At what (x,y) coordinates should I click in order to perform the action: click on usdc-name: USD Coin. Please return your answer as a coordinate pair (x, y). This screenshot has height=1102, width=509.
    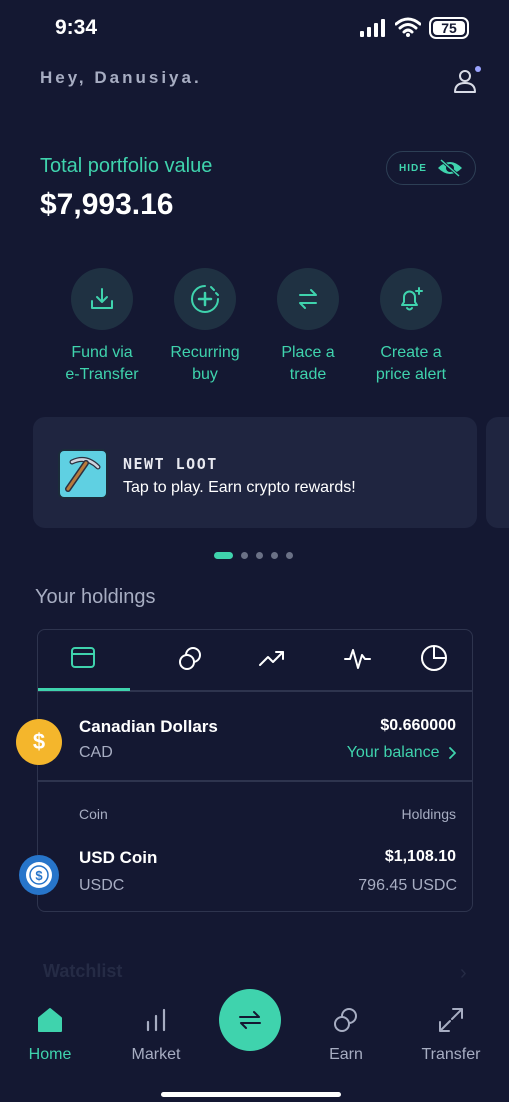
    Looking at the image, I should click on (118, 857).